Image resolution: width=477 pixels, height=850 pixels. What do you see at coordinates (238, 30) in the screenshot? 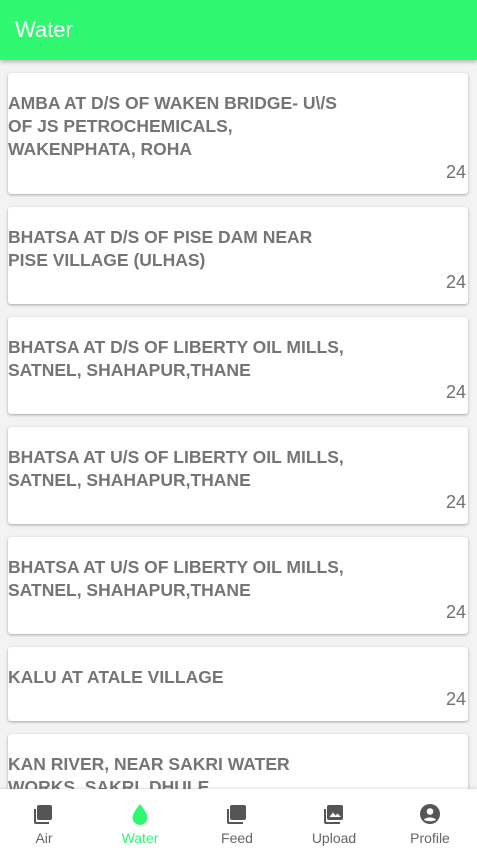
I see `app-bar: Water` at bounding box center [238, 30].